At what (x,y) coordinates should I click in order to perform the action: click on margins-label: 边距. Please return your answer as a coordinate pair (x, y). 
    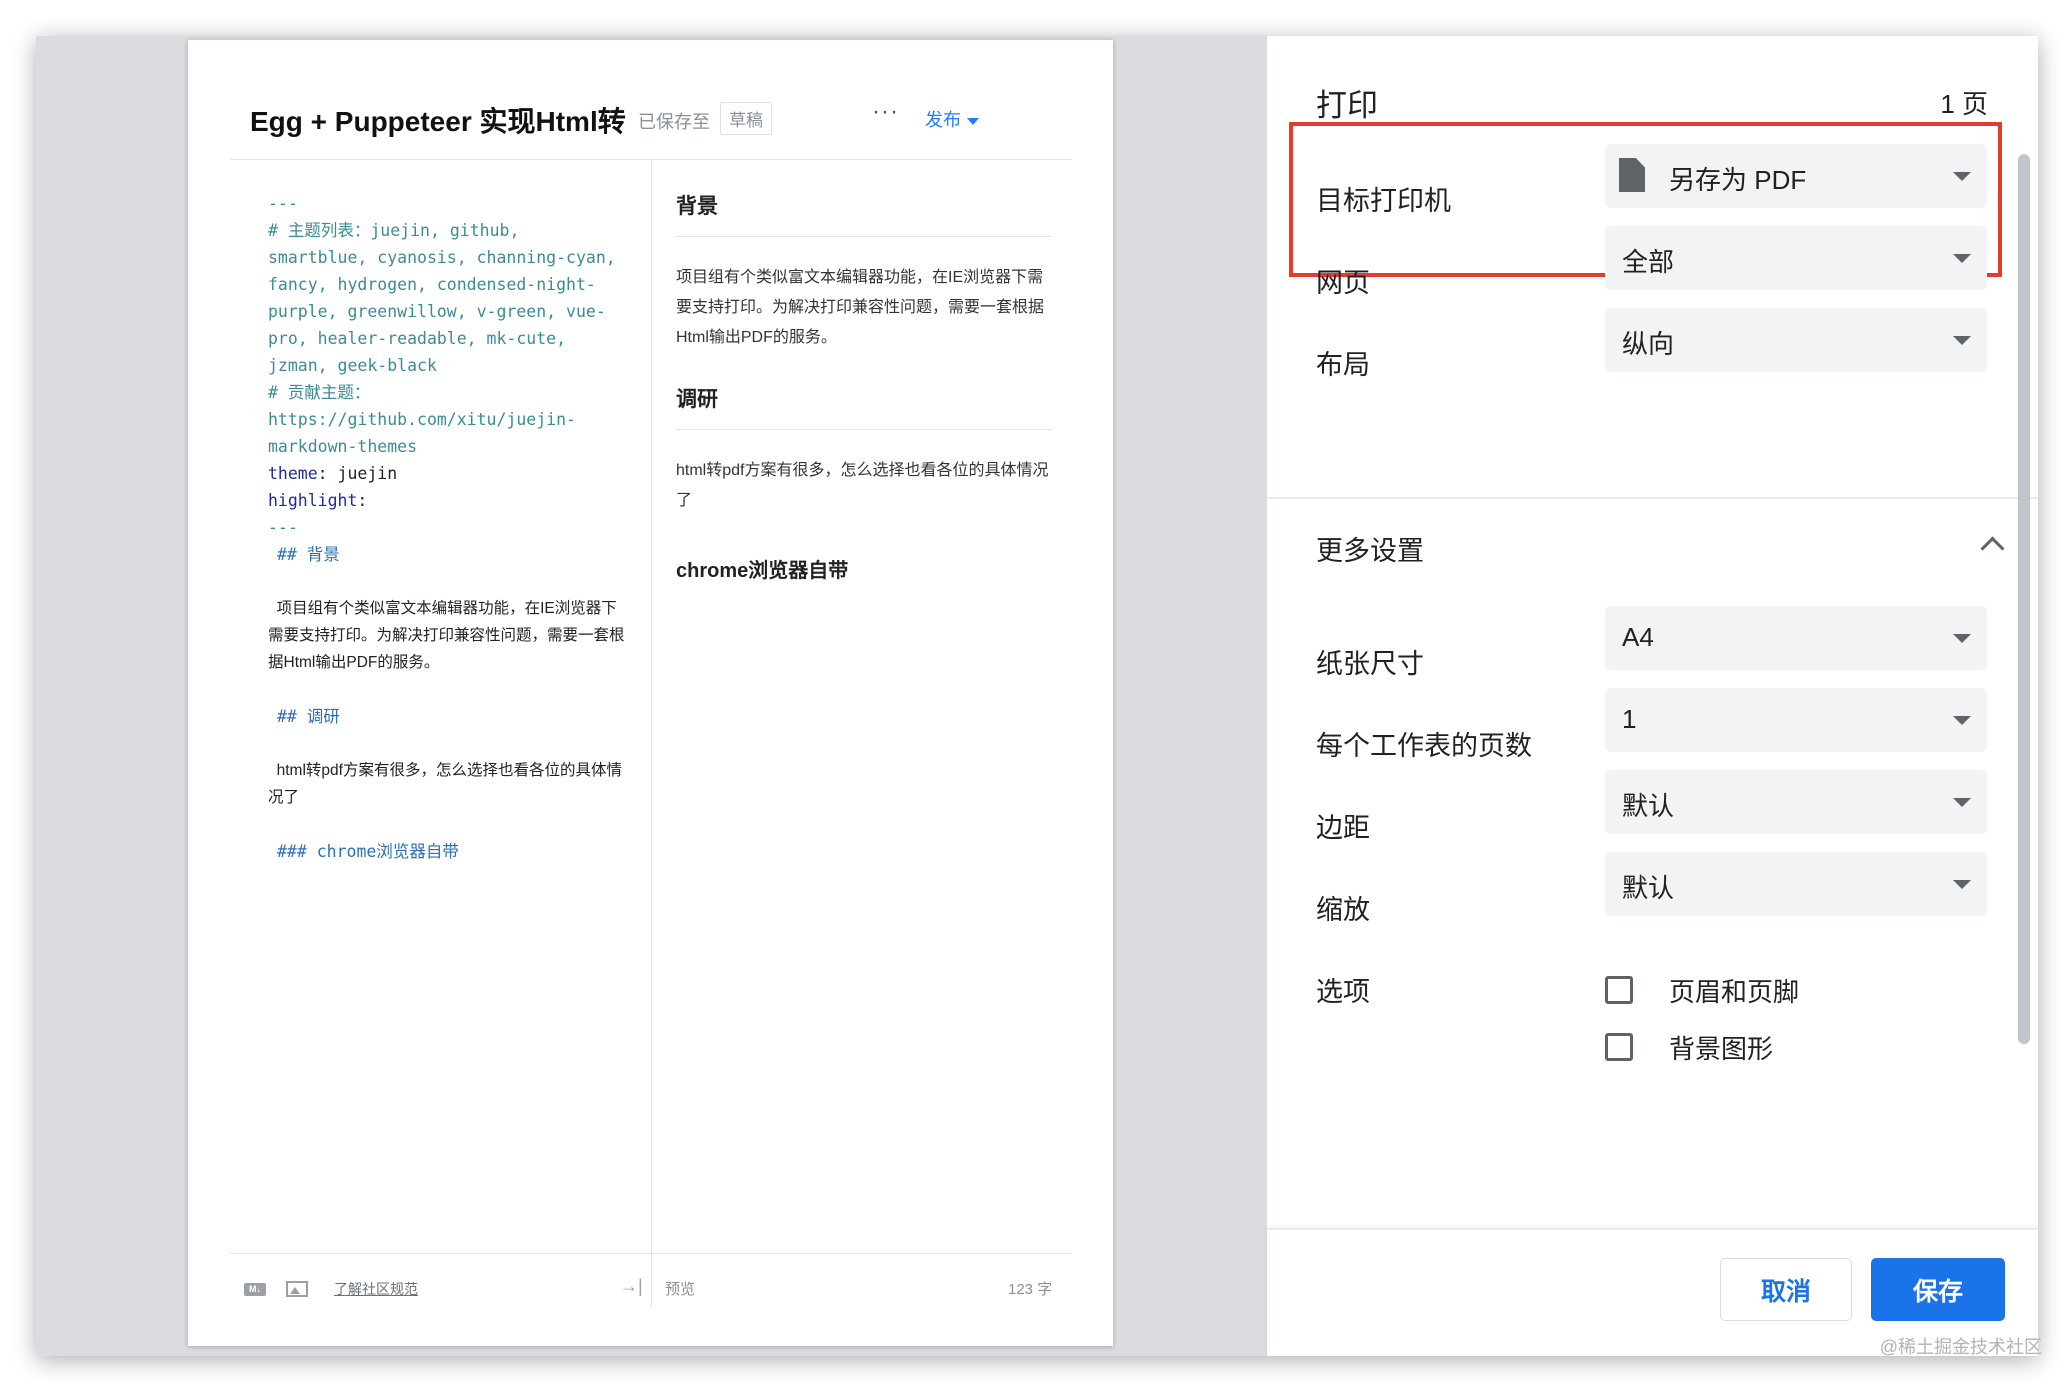
    Looking at the image, I should click on (1343, 828).